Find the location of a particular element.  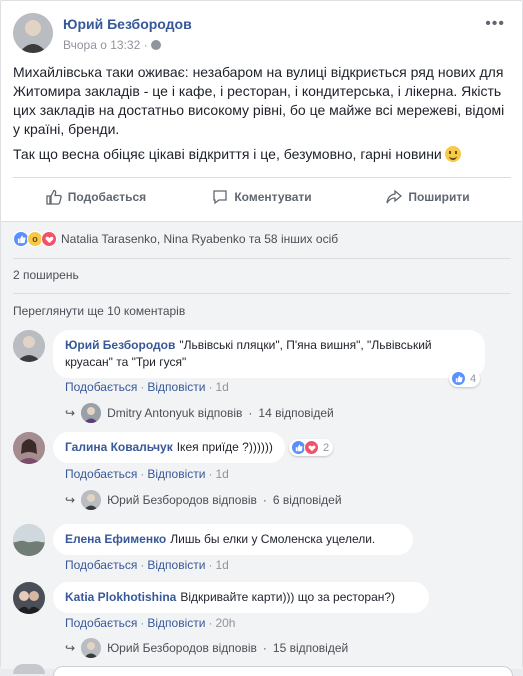

comment-author: Юрий Безбородов is located at coordinates (120, 345).